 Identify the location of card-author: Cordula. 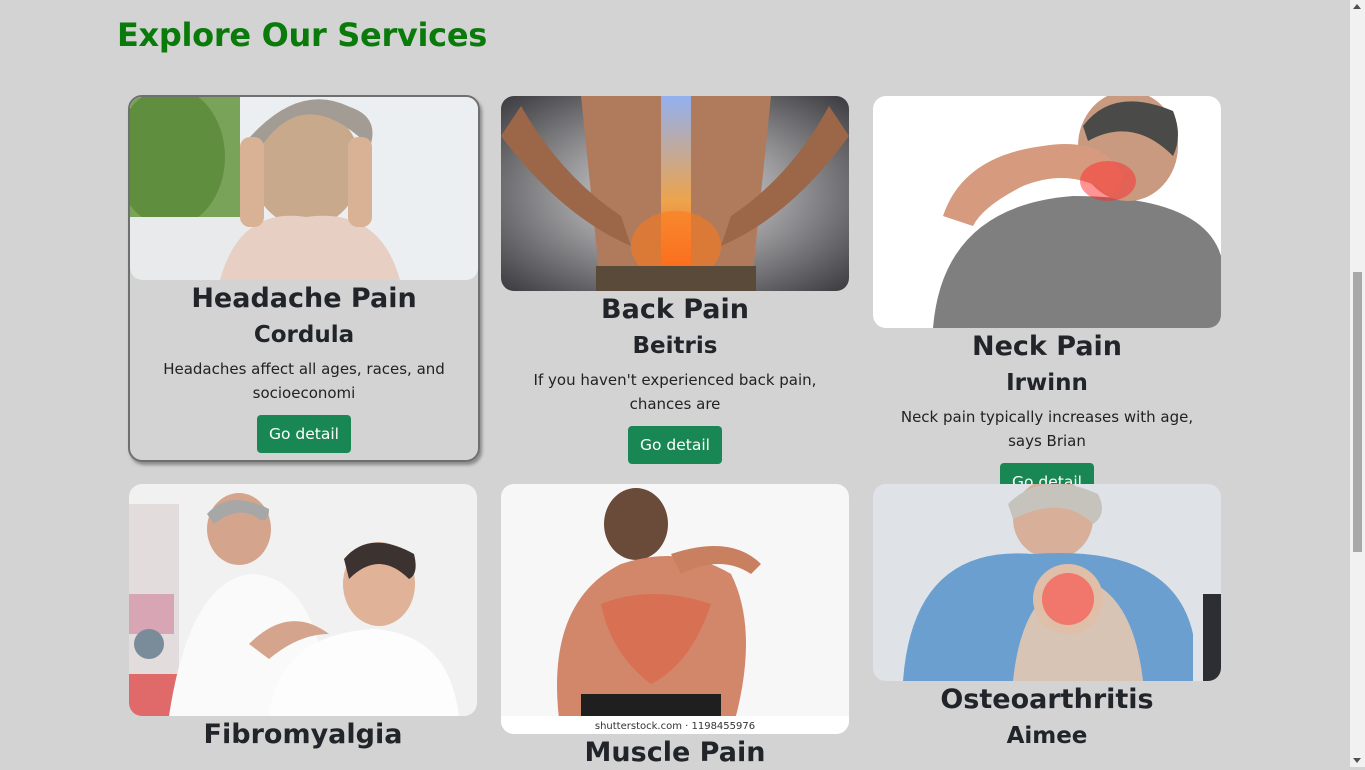
(304, 335).